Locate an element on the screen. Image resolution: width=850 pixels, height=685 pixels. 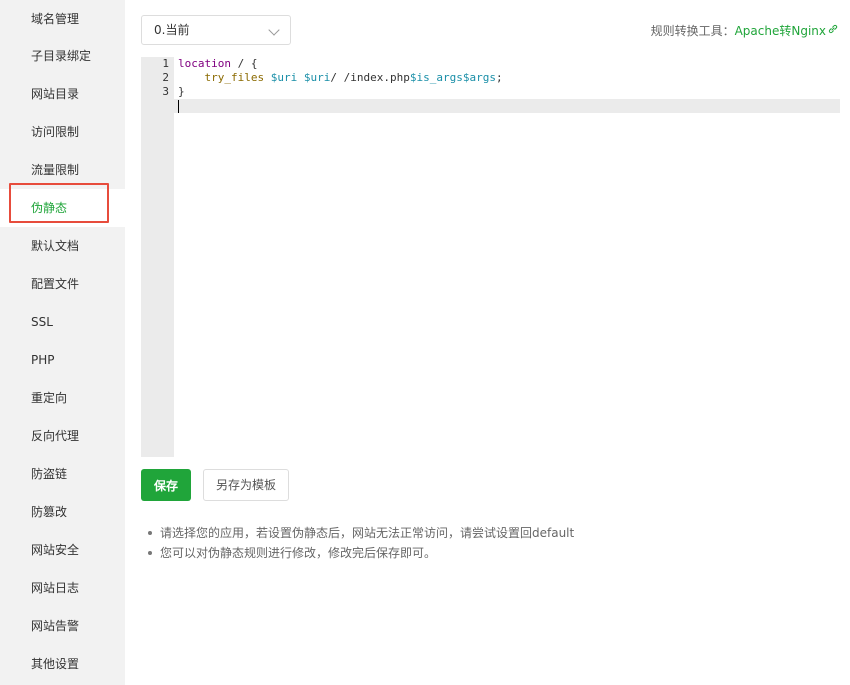
converter-label: 规则转换工具： is located at coordinates (692, 31).